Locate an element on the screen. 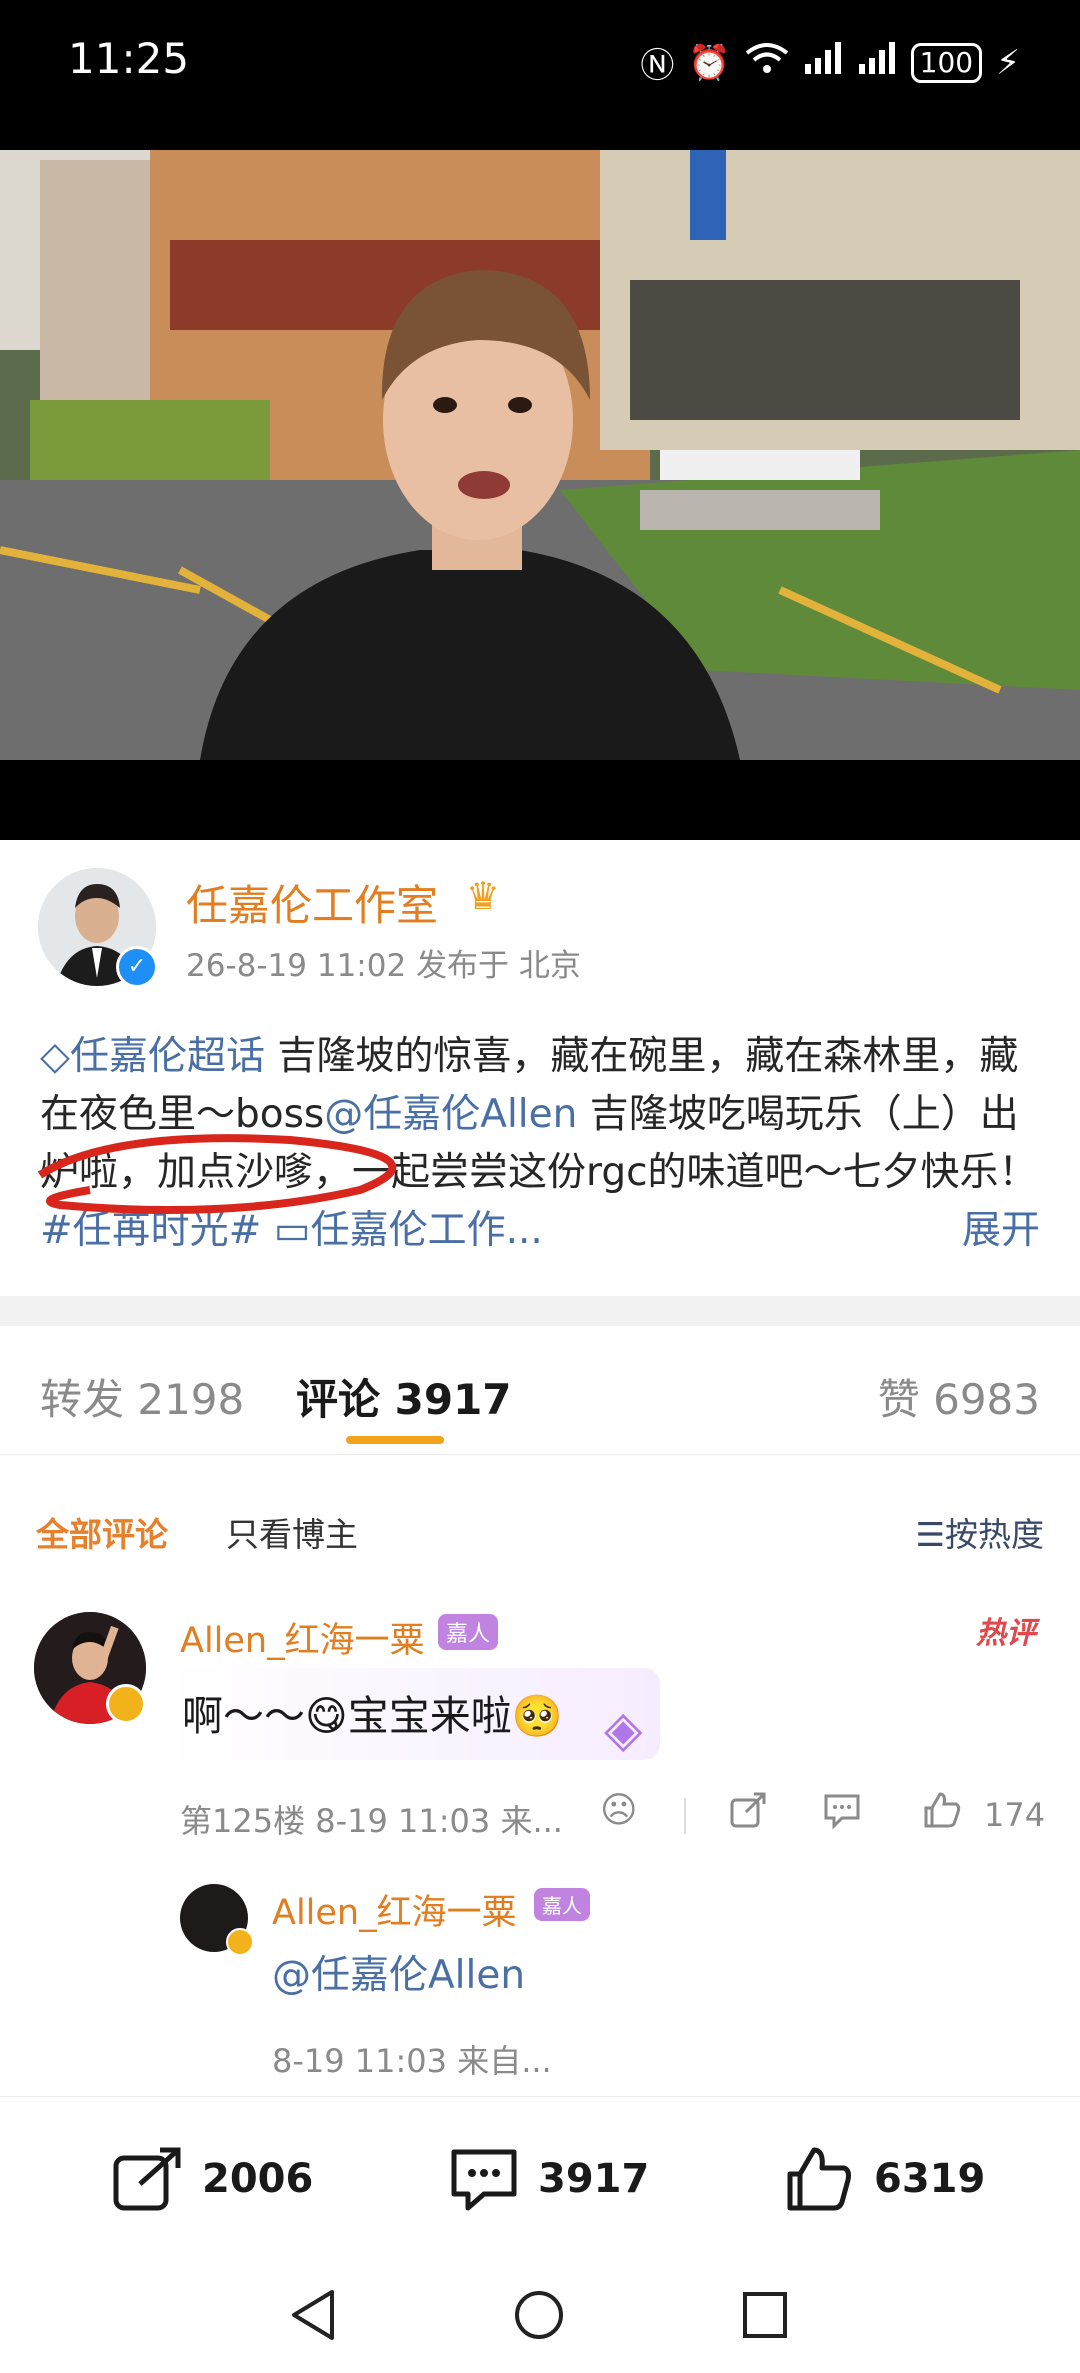 This screenshot has height=2373, width=1080. status-icons: Ⓝ ⏰ 100 ⚡ is located at coordinates (830, 62).